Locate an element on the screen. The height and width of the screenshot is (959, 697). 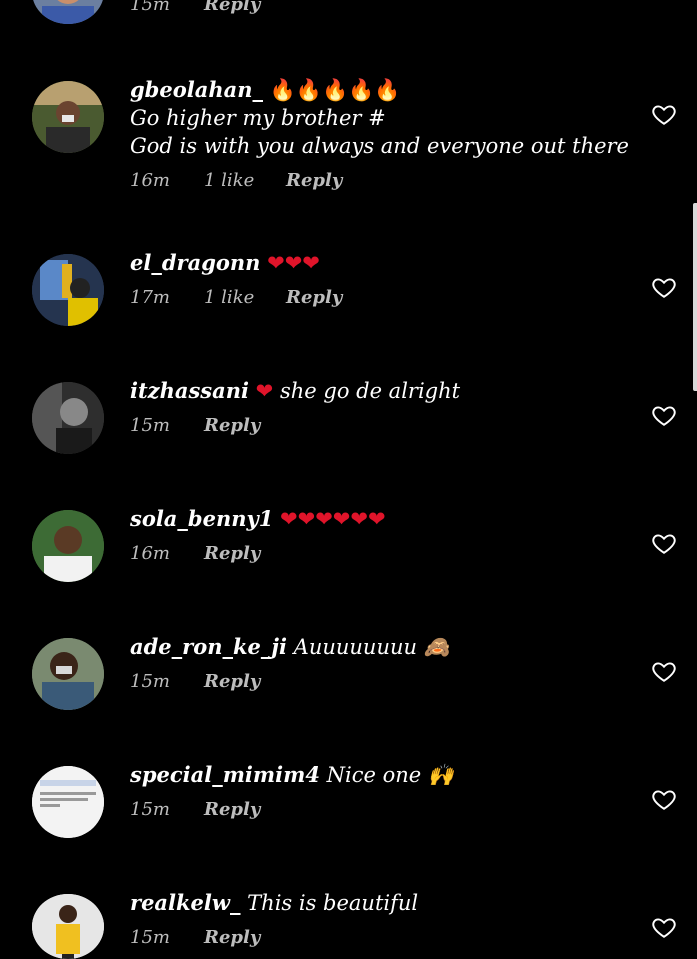
comment-username: gbeolahan_ is located at coordinates (196, 89).